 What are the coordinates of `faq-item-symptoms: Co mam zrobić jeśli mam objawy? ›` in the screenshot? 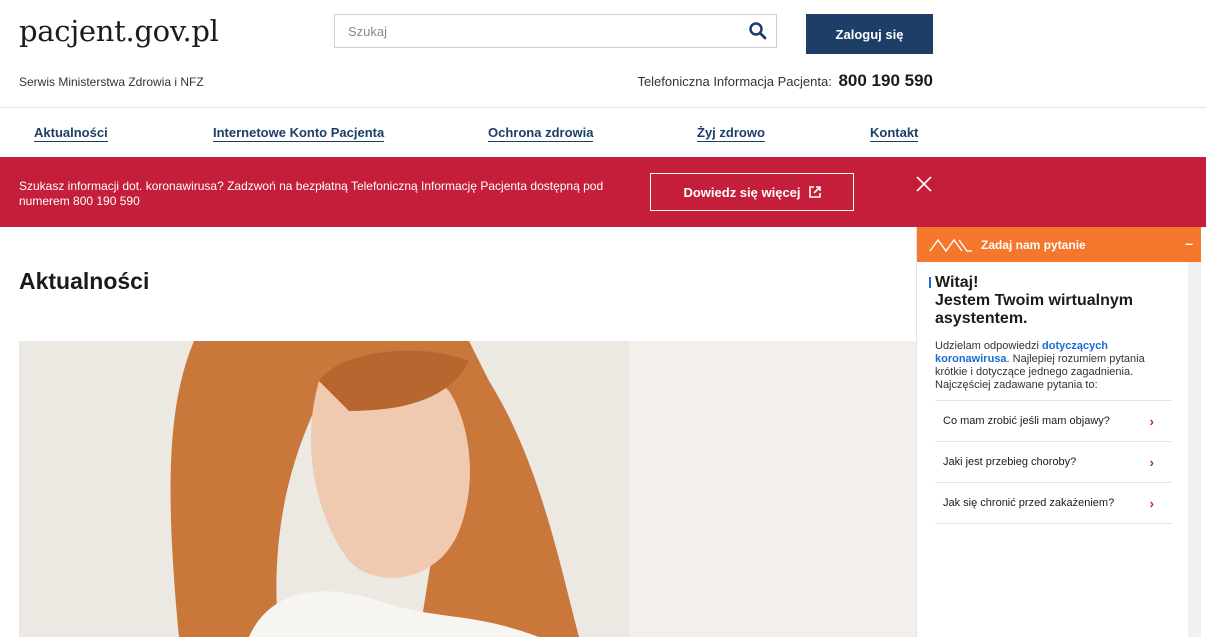 It's located at (1053, 421).